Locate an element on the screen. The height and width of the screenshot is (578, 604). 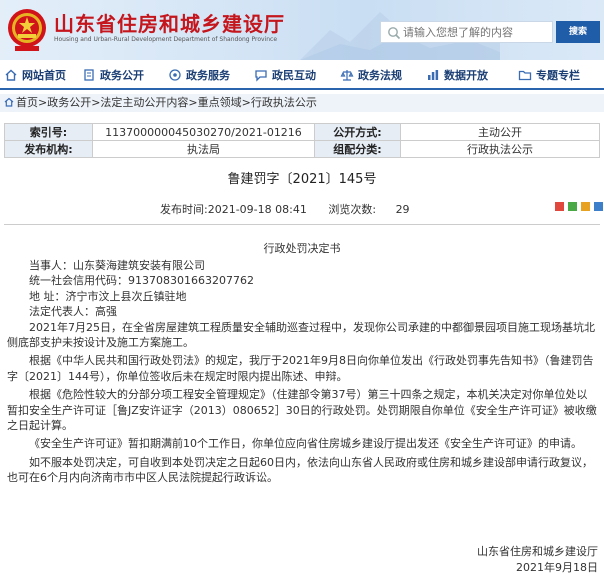
signature: 山东省住房和城乡建设厅 2021年9月18日 is located at coordinates (537, 560).